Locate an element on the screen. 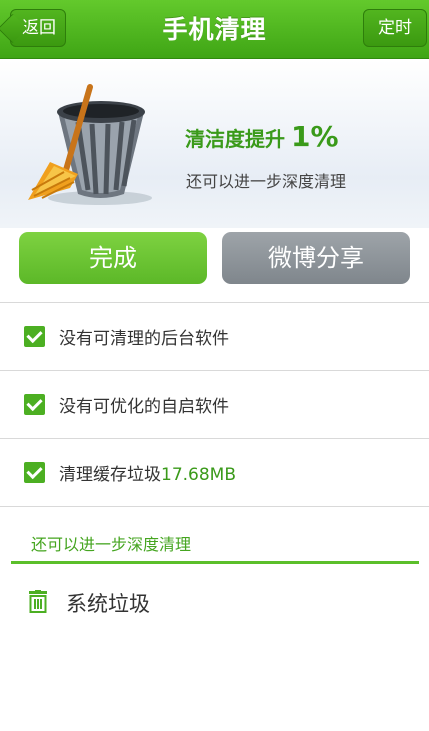 The image size is (429, 731). section-underline is located at coordinates (215, 562).